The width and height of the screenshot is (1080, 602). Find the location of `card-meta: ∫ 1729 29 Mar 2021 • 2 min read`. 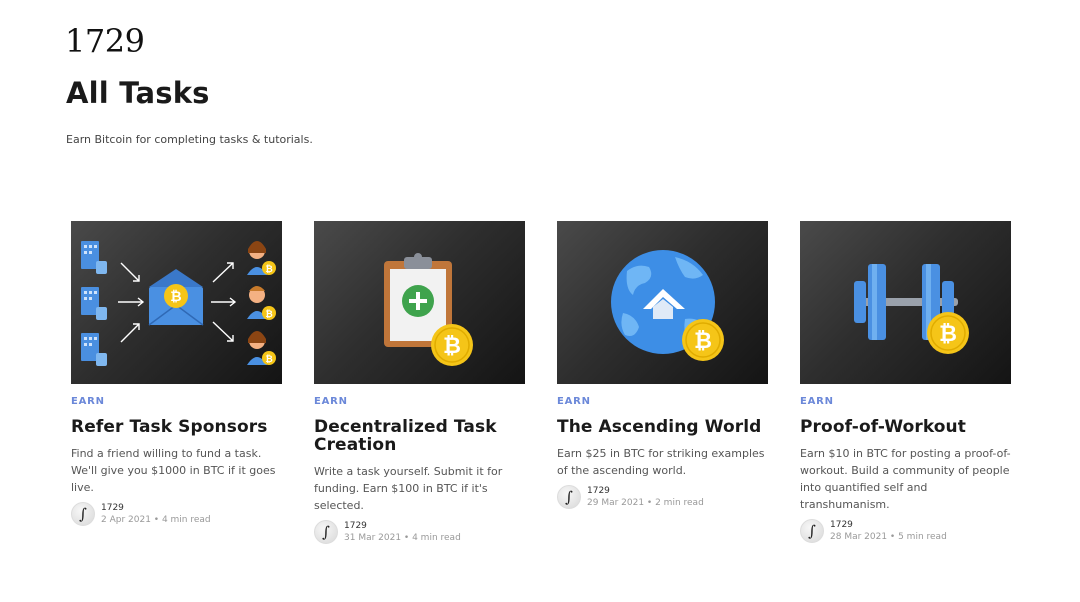

card-meta: ∫ 1729 29 Mar 2021 • 2 min read is located at coordinates (662, 497).